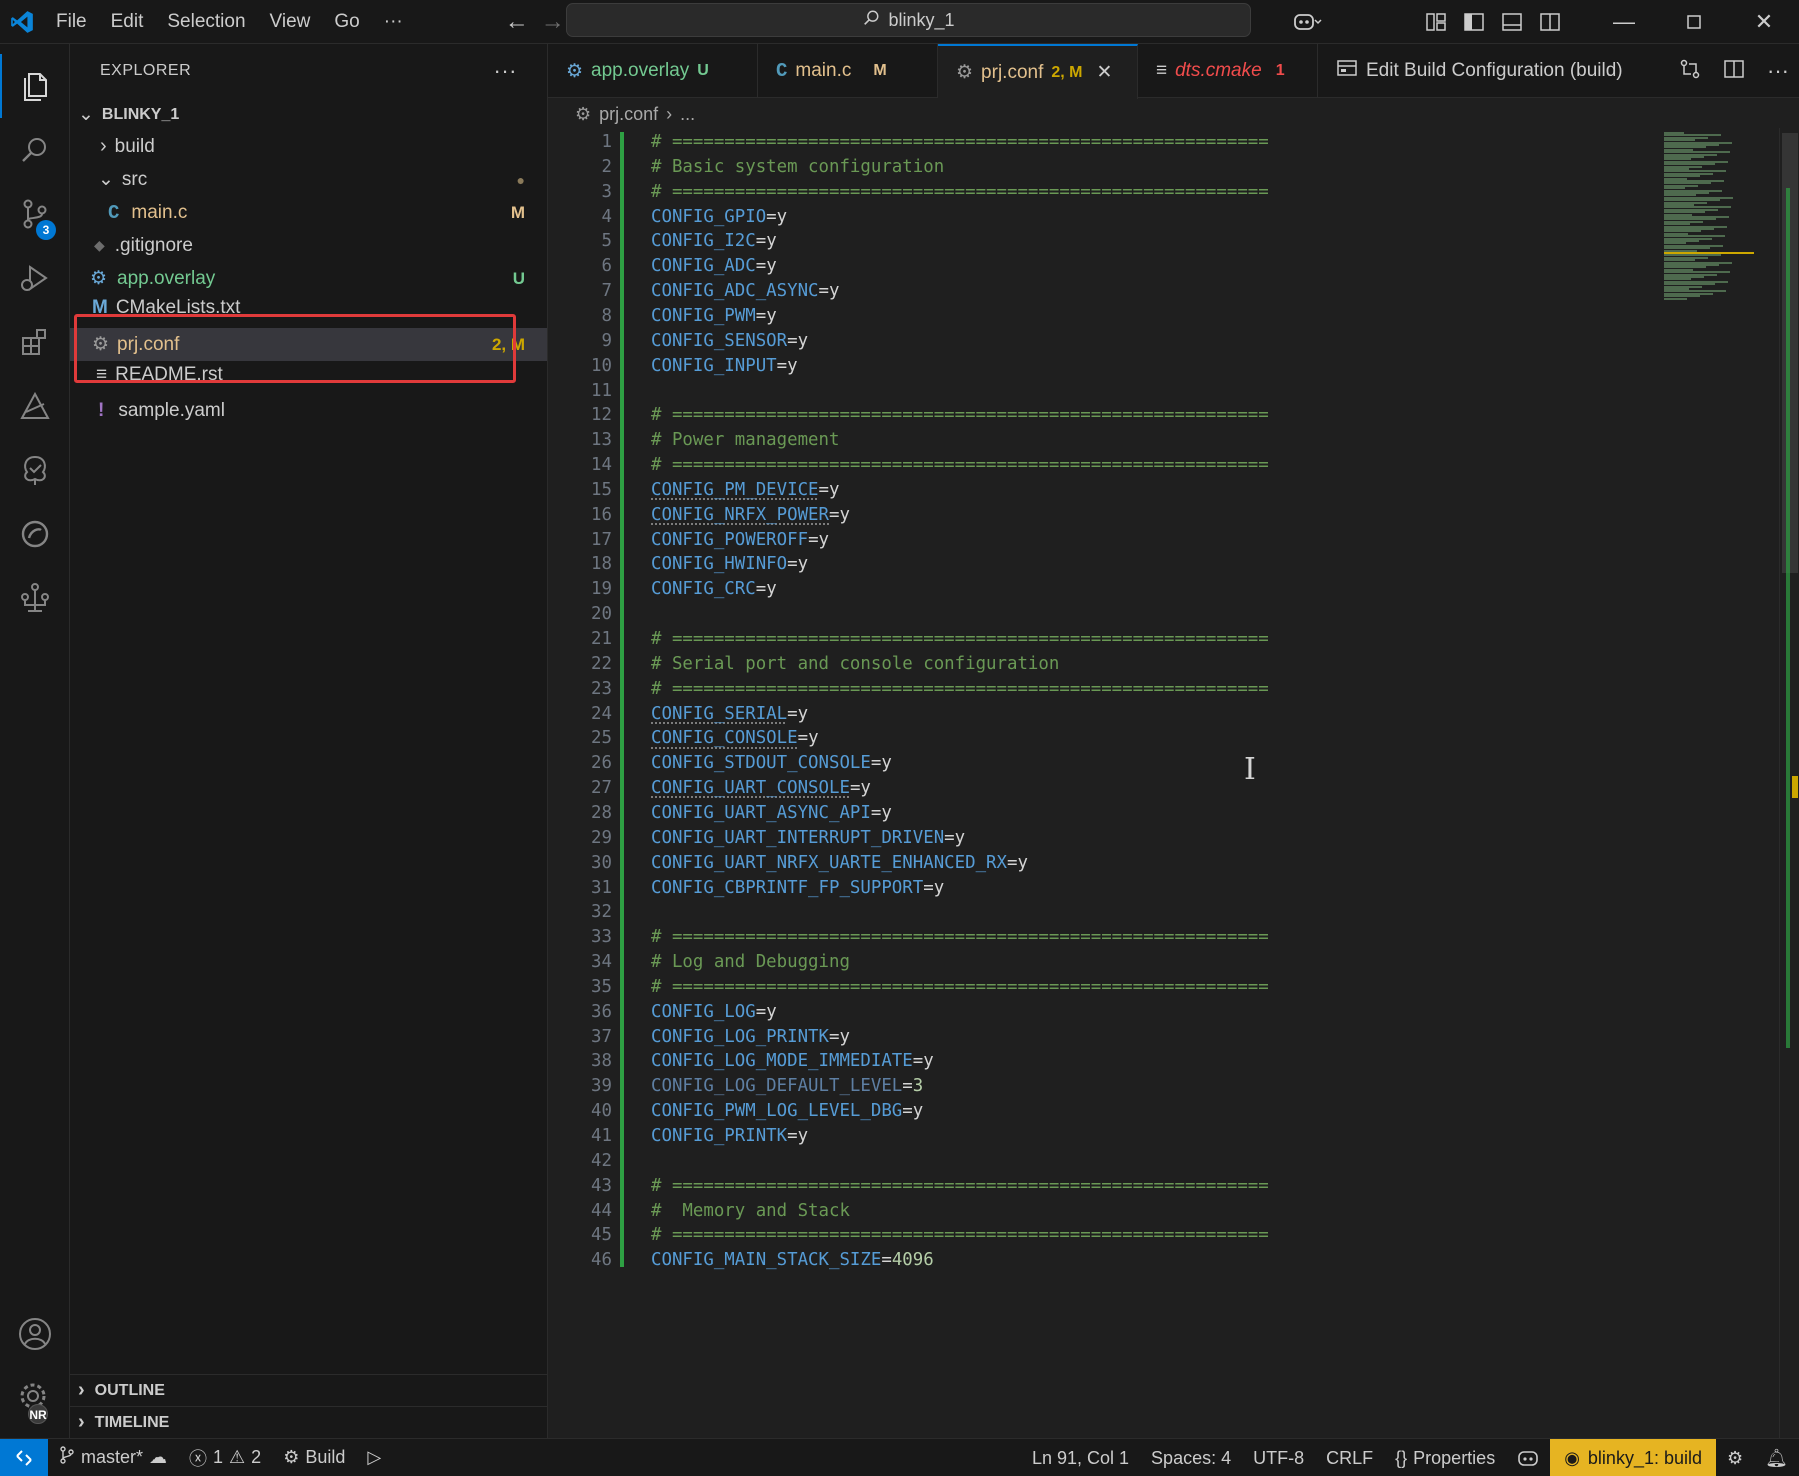  Describe the element at coordinates (1307, 22) in the screenshot. I see `copilot-icon` at that location.